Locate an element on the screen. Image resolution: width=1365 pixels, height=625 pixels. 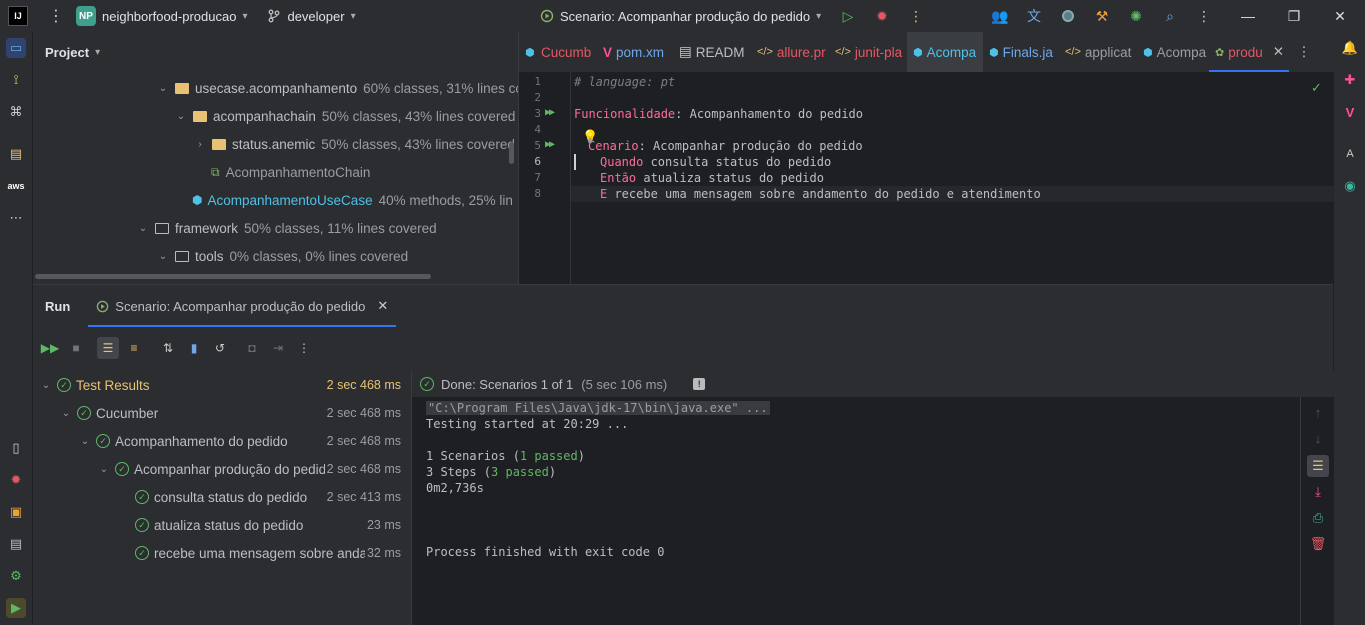
tree-item-label: AcompanhamentoUseCase is located at coordinates (290, 200).